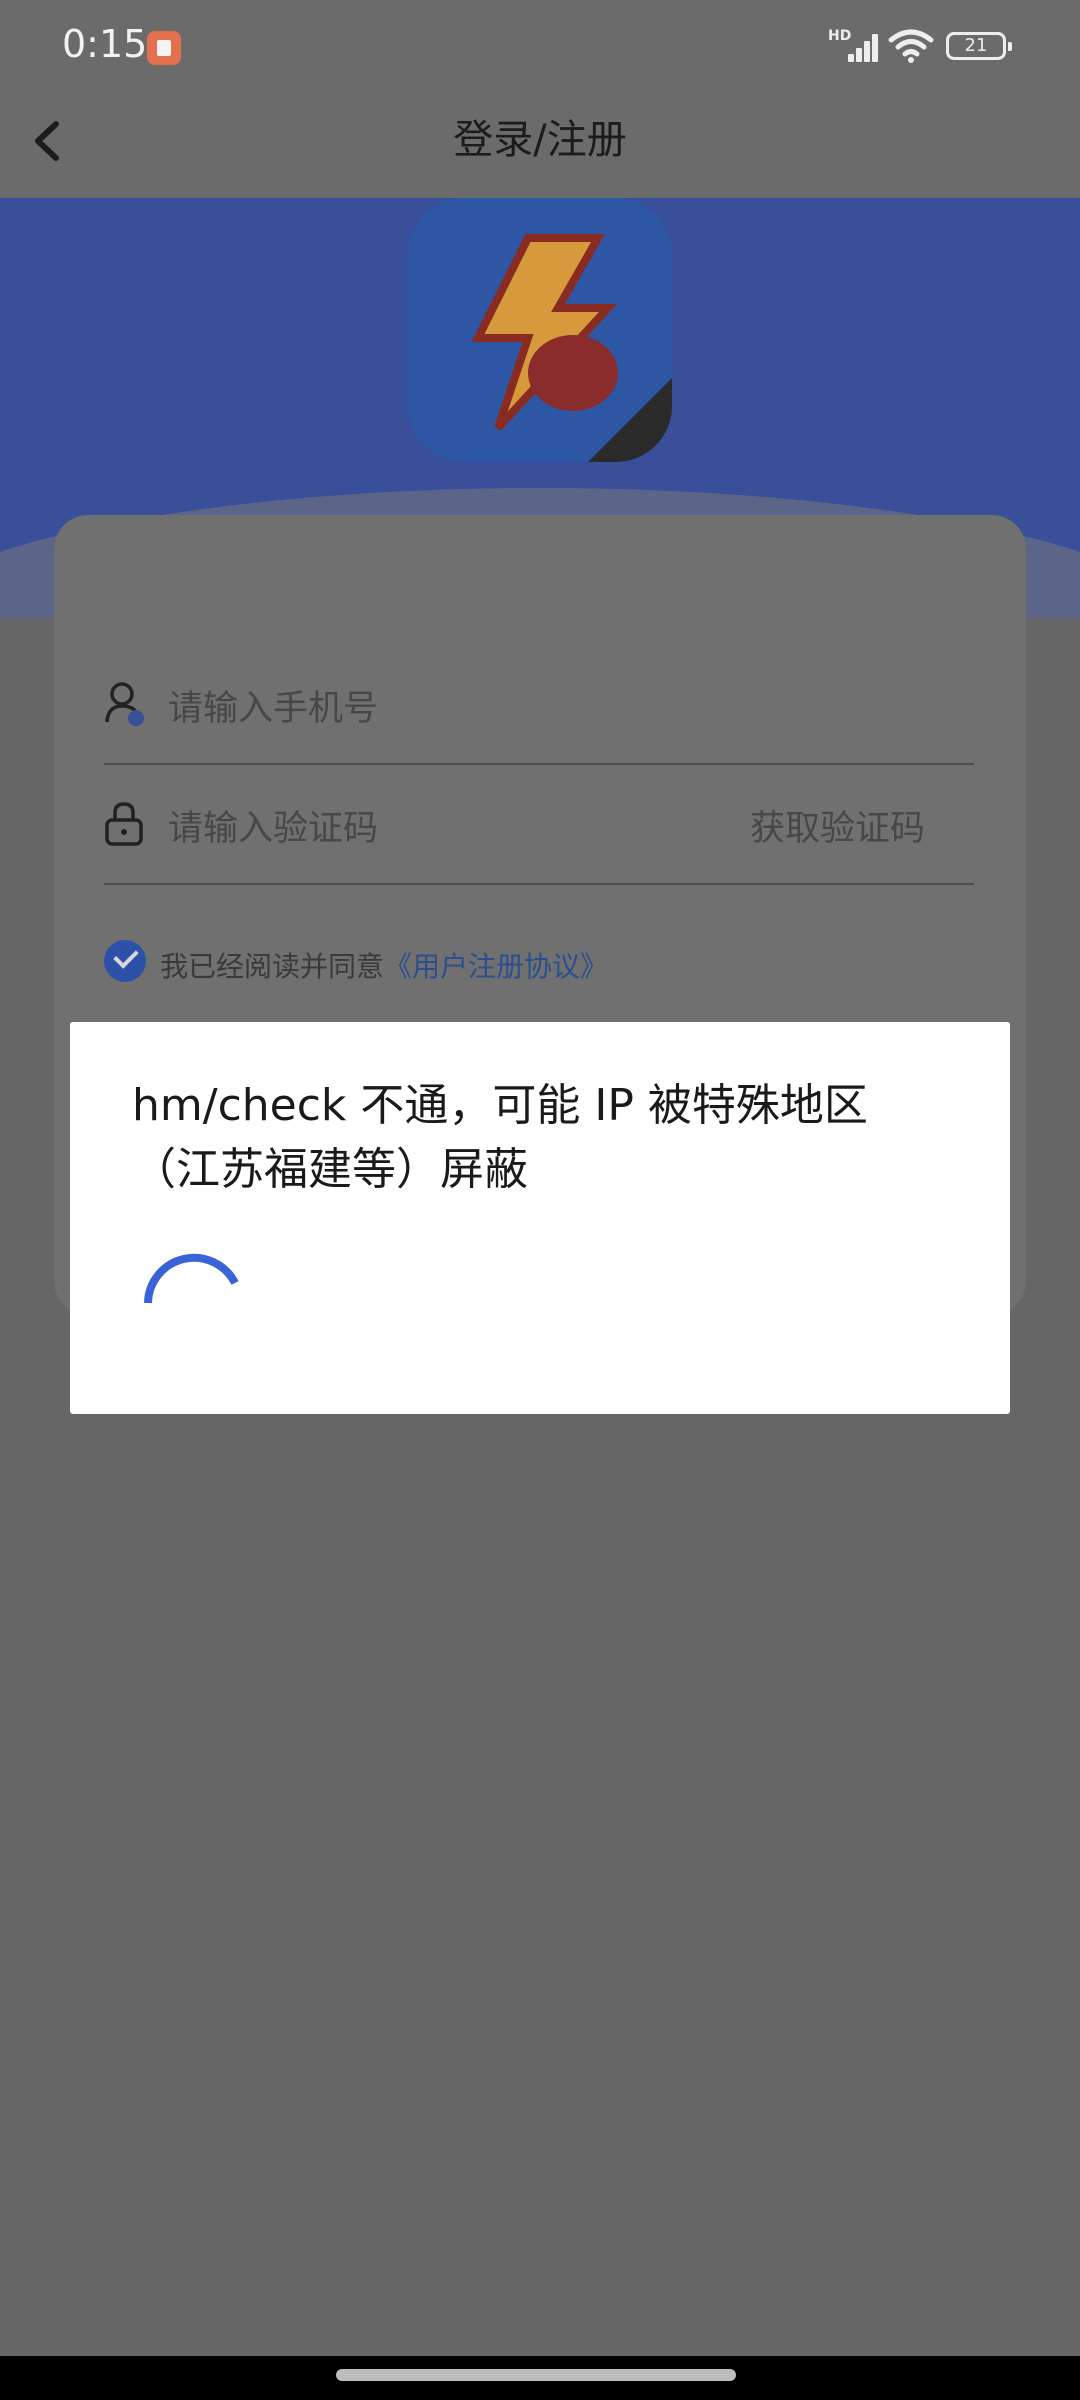 This screenshot has height=2400, width=1080. I want to click on alert-dialog: hm/check 不通，可能 IP 被特殊地区（江苏福建等）屏蔽, so click(540, 1218).